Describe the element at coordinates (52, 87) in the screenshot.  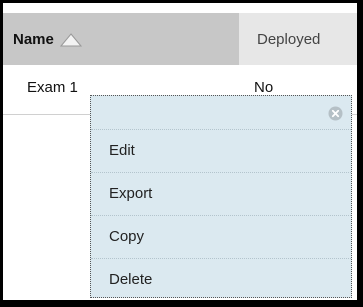
I see `cell-name: Exam 1` at that location.